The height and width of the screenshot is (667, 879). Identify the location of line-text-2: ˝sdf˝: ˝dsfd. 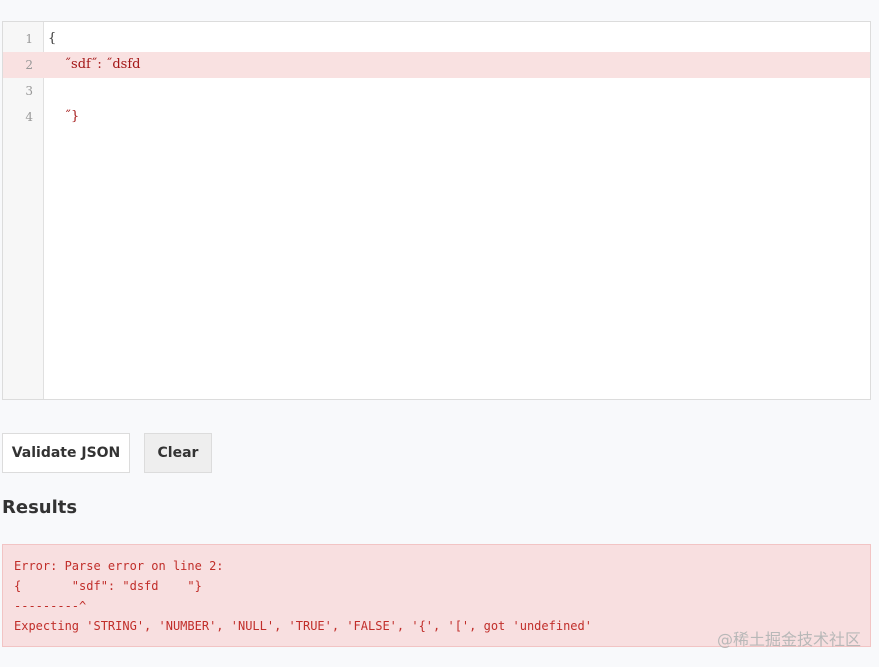
(94, 65).